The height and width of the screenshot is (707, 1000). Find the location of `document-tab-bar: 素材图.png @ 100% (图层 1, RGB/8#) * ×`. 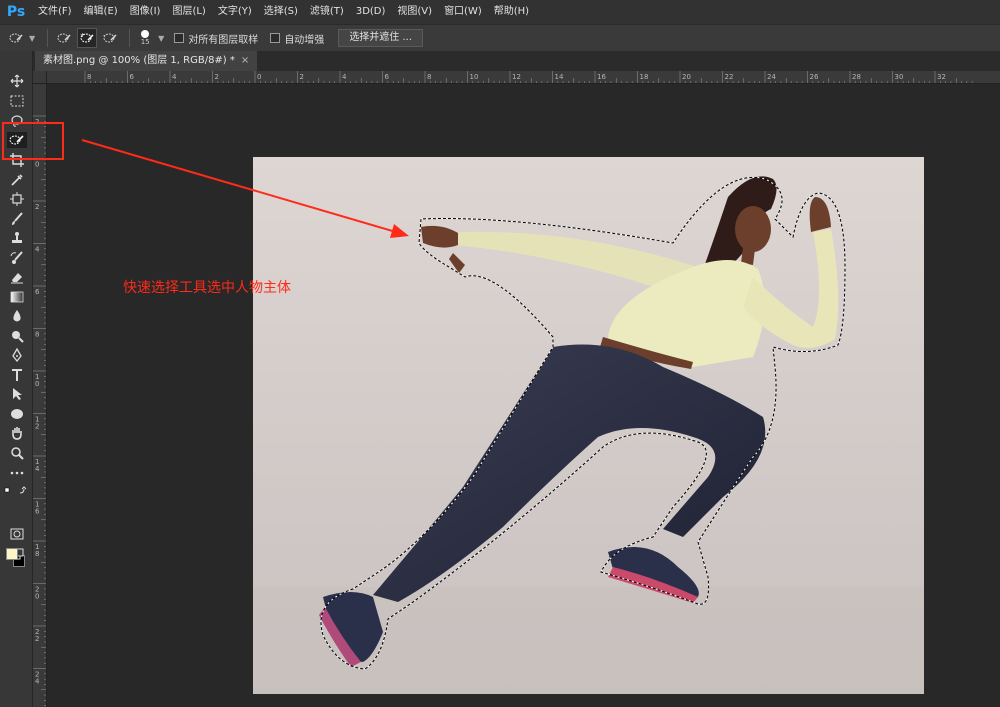

document-tab-bar: 素材图.png @ 100% (图层 1, RGB/8#) * × is located at coordinates (516, 61).